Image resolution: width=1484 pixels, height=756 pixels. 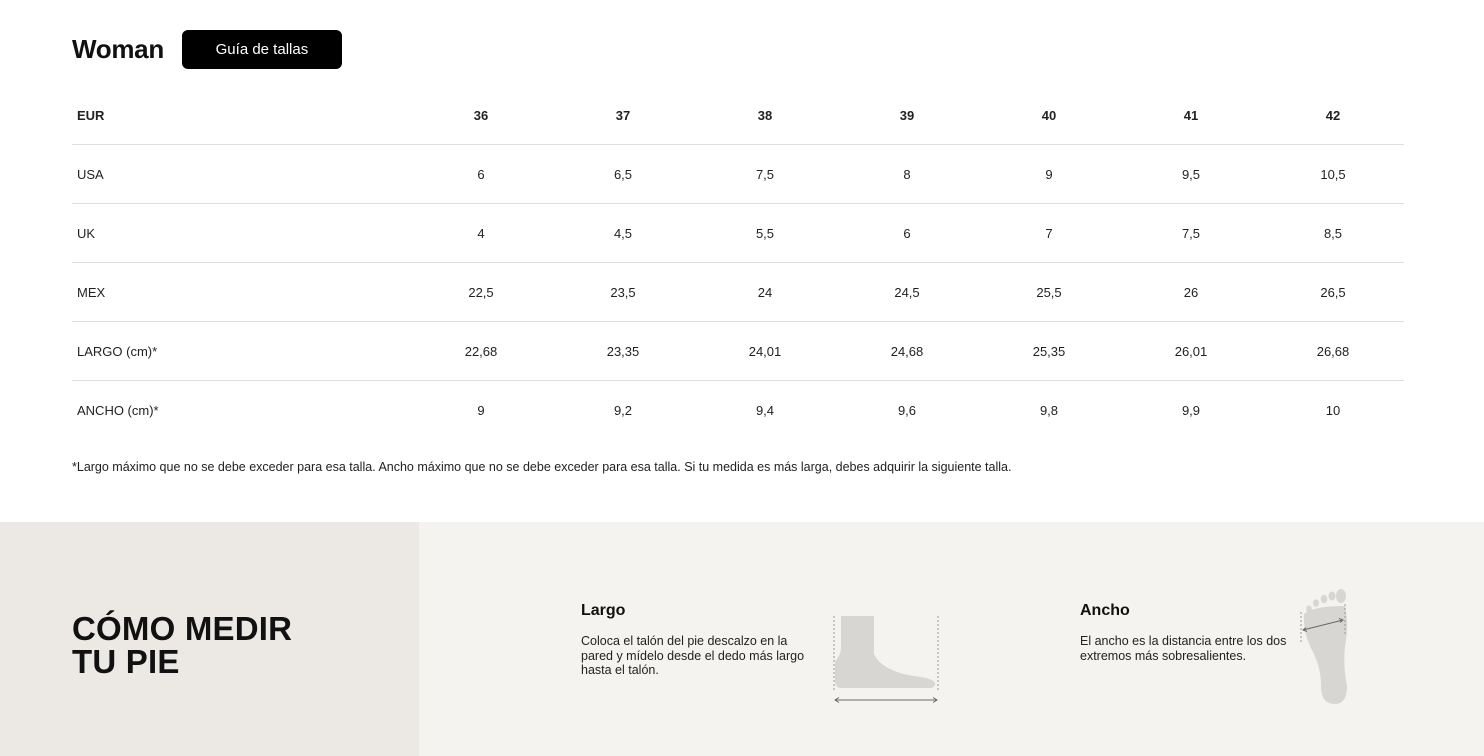 I want to click on size-guide-button: Guía de tallas, so click(x=261, y=49).